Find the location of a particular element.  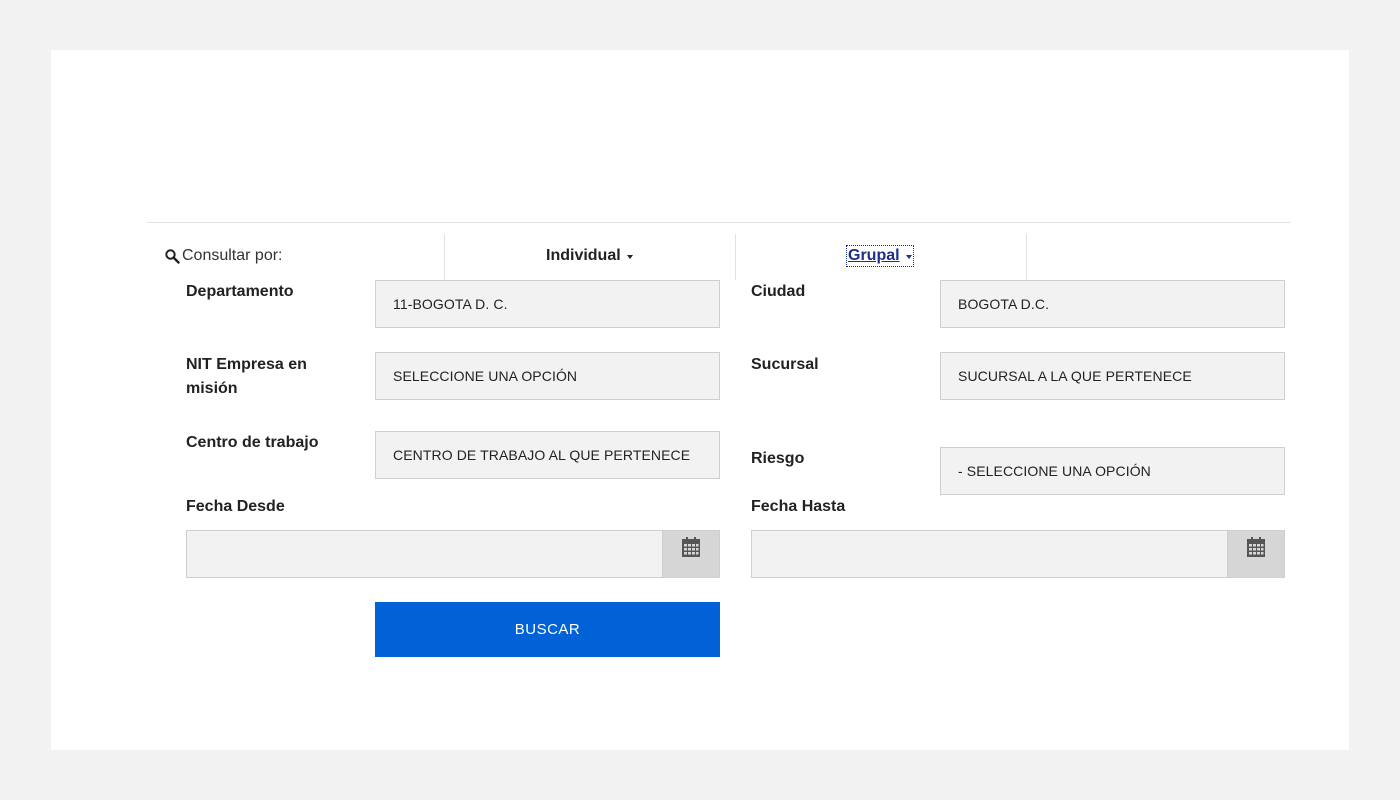

tab-grupal: Grupal is located at coordinates (880, 256).